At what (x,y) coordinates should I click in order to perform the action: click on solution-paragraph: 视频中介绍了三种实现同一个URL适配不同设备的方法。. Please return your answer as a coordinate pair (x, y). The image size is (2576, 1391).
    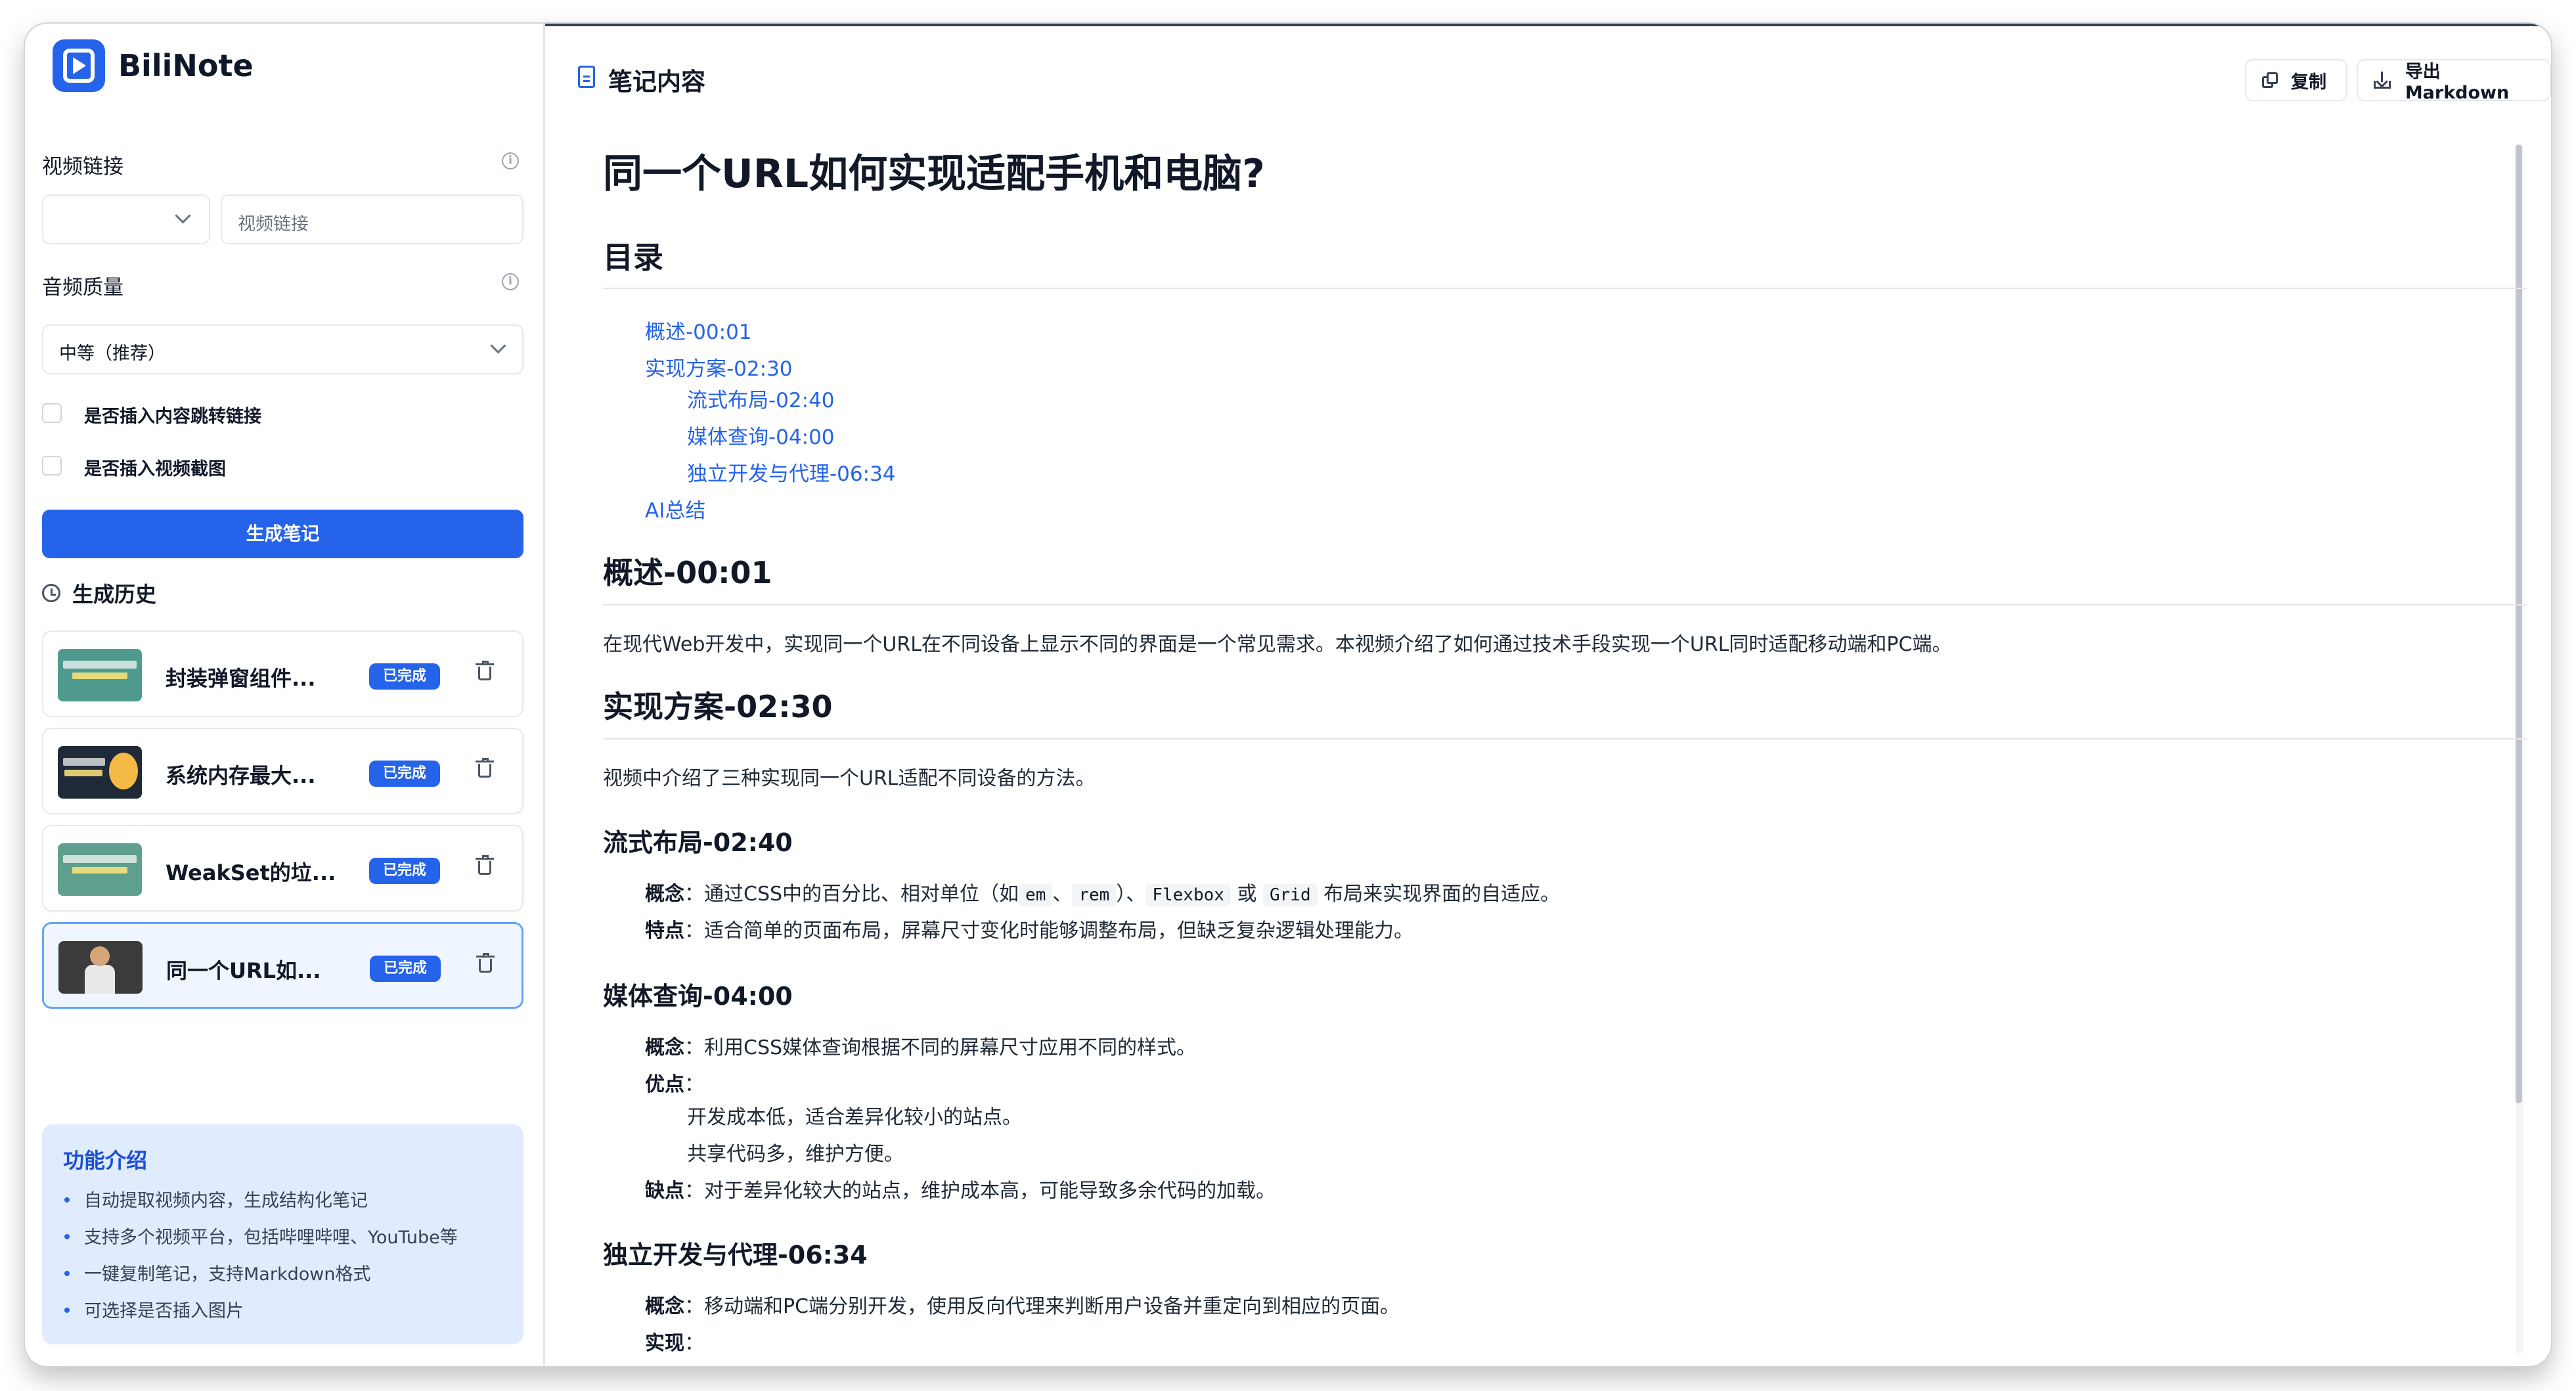
    Looking at the image, I should click on (849, 778).